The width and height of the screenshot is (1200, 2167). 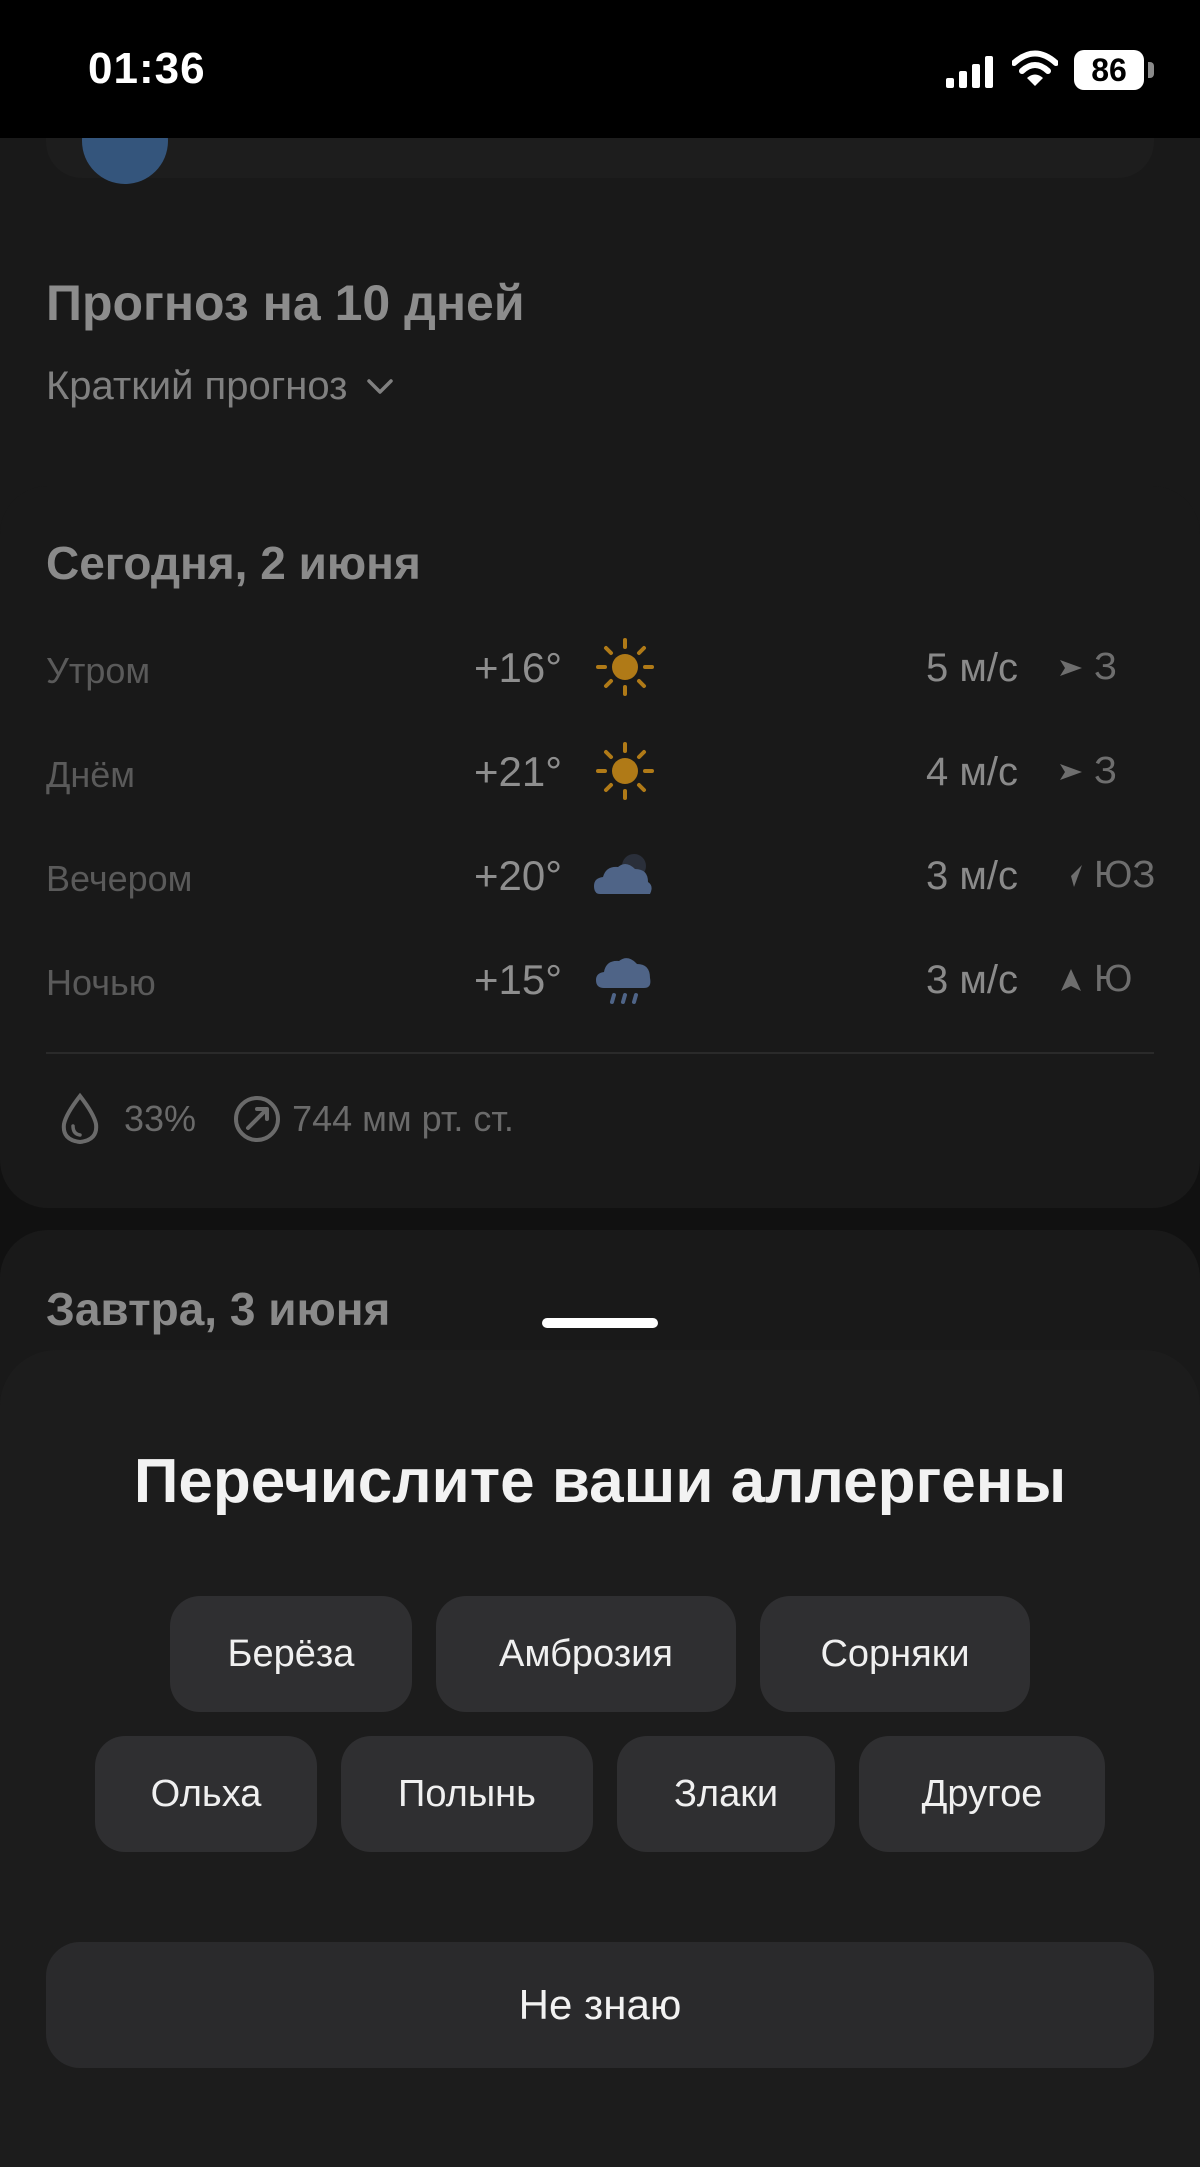 I want to click on sheet-title: Перечислите ваши аллергены, so click(x=600, y=1481).